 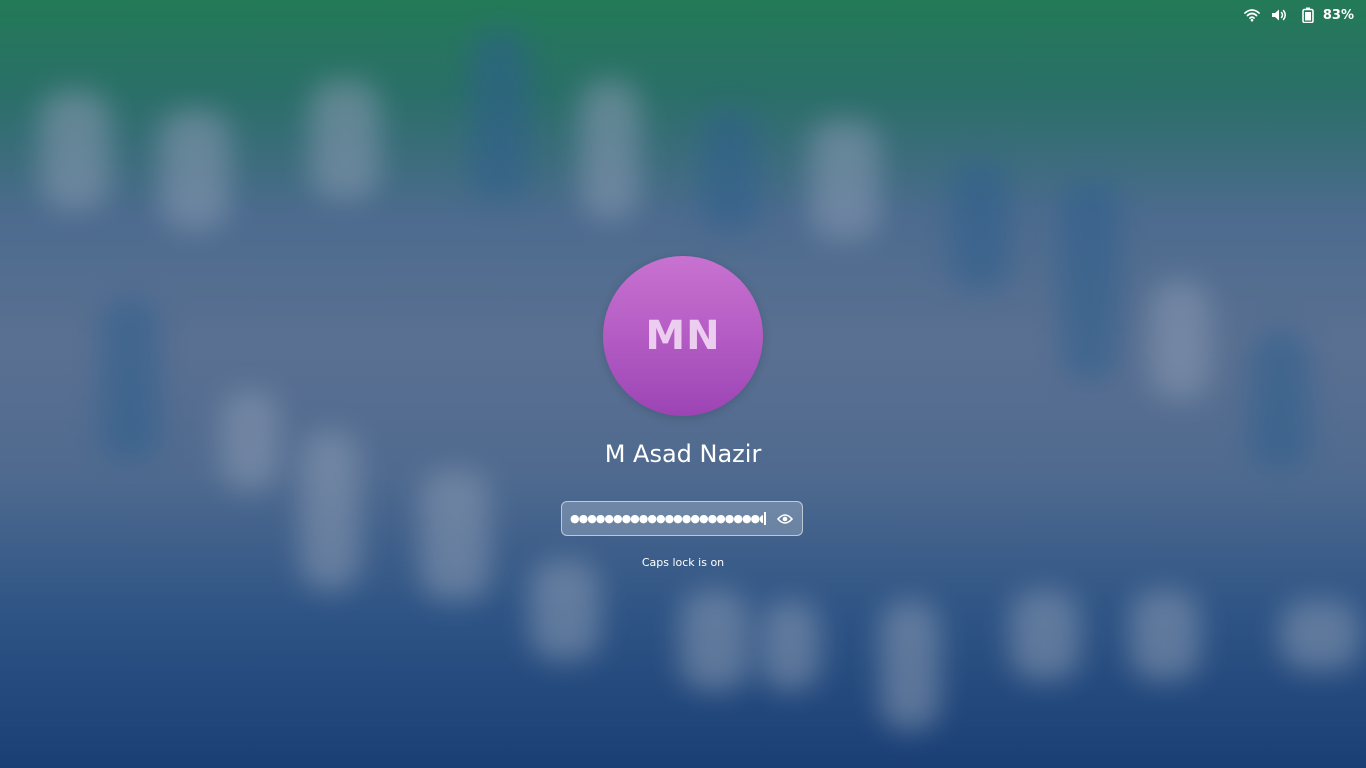 What do you see at coordinates (683, 562) in the screenshot?
I see `caps-lock-warning: Caps lock is on` at bounding box center [683, 562].